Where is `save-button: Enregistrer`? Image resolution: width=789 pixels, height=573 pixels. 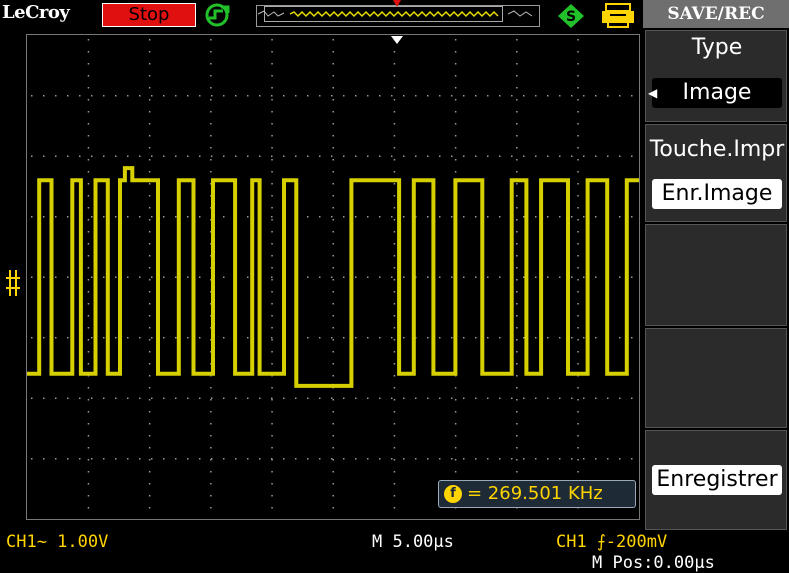 save-button: Enregistrer is located at coordinates (717, 480).